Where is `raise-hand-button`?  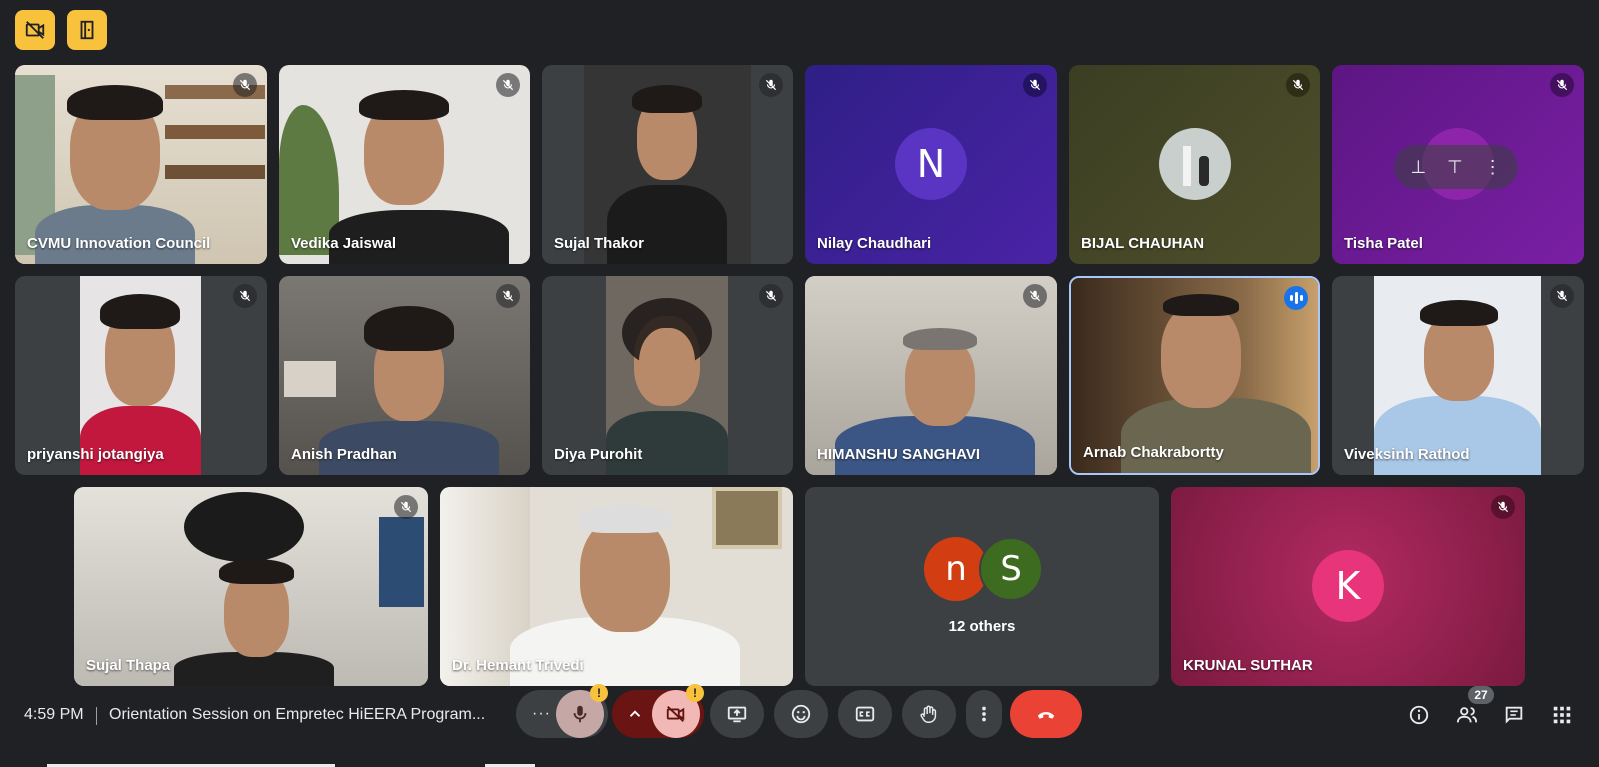
raise-hand-button is located at coordinates (929, 714).